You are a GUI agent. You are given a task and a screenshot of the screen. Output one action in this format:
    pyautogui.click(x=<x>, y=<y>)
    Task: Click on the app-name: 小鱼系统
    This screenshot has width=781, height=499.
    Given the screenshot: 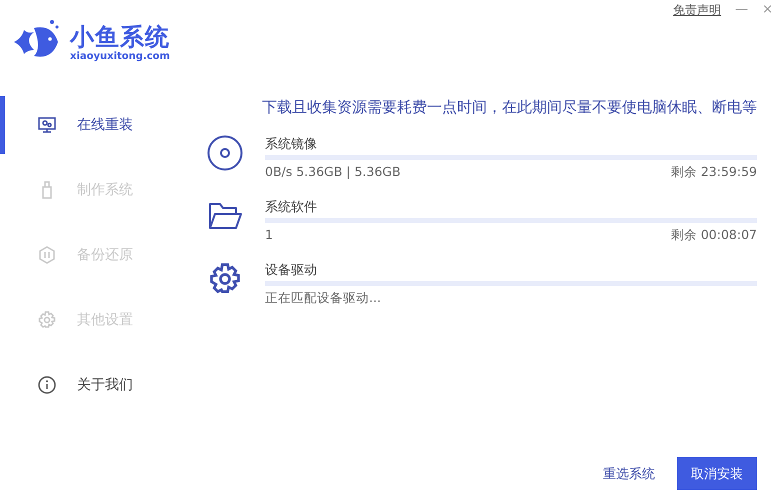 What is the action you would take?
    pyautogui.click(x=120, y=36)
    